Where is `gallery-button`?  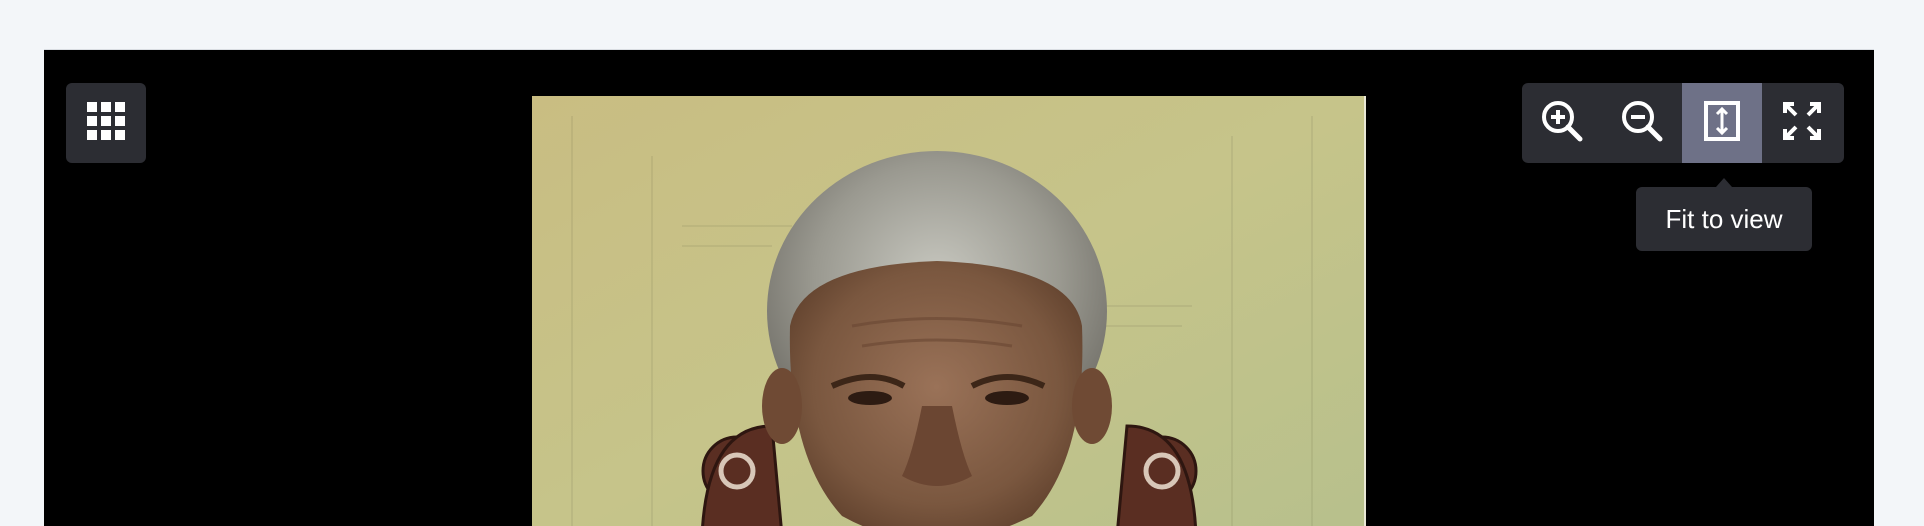
gallery-button is located at coordinates (106, 123).